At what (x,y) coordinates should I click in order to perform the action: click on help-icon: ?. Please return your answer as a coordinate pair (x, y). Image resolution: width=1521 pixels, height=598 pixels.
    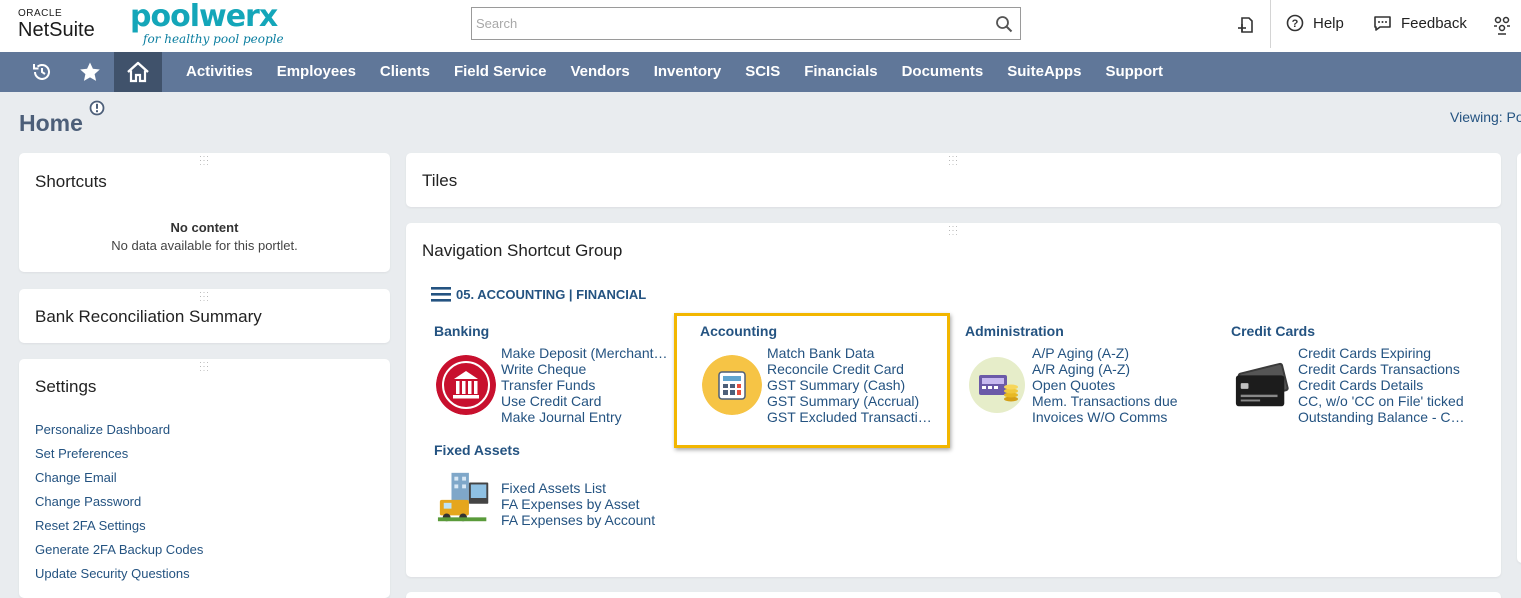
    Looking at the image, I should click on (1295, 23).